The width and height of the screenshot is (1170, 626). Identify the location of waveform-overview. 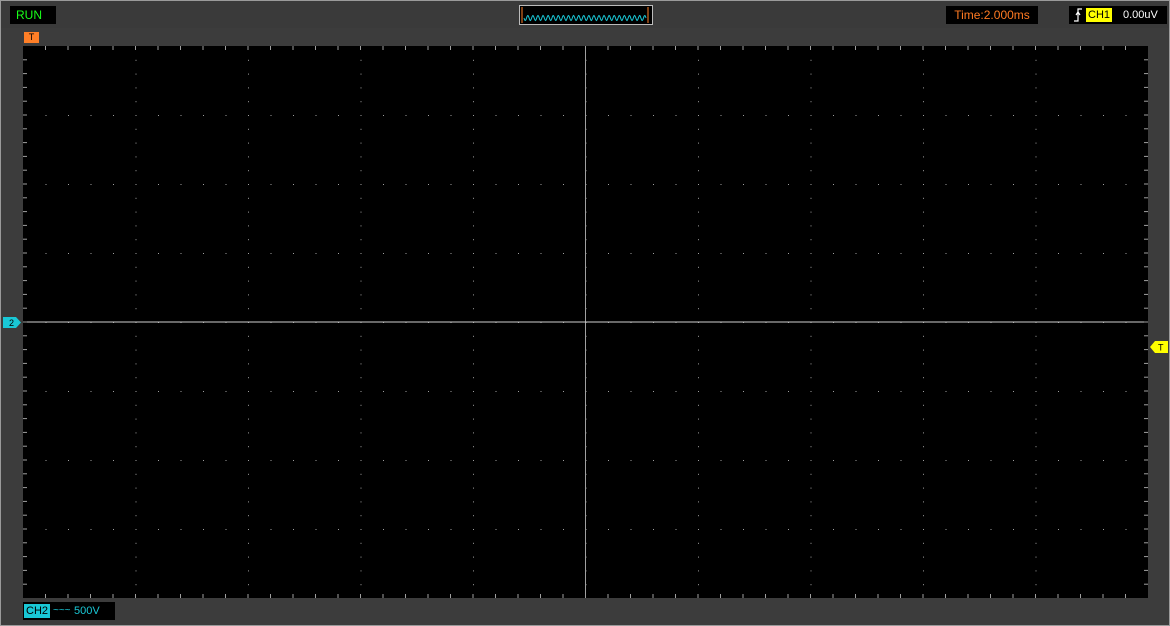
(586, 15).